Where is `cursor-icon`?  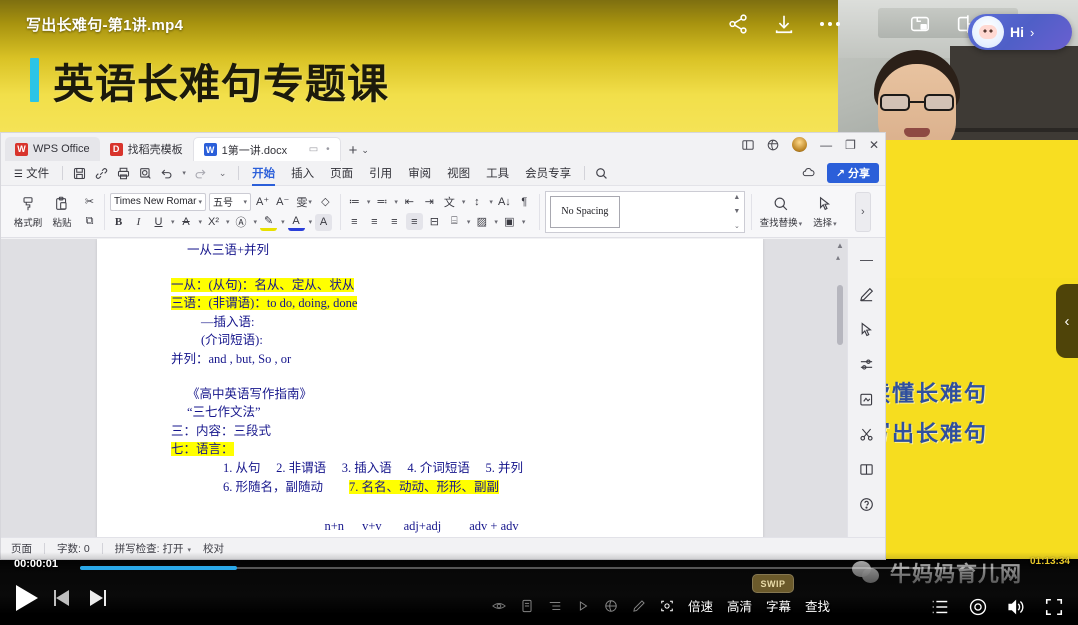
cursor-icon is located at coordinates (867, 329).